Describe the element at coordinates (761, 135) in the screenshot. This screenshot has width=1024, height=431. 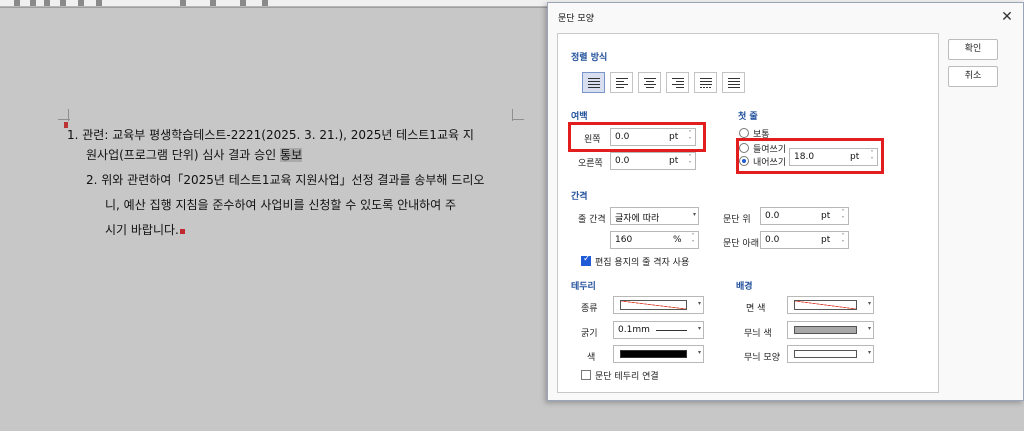
I see `first-line-normal-label: 보통` at that location.